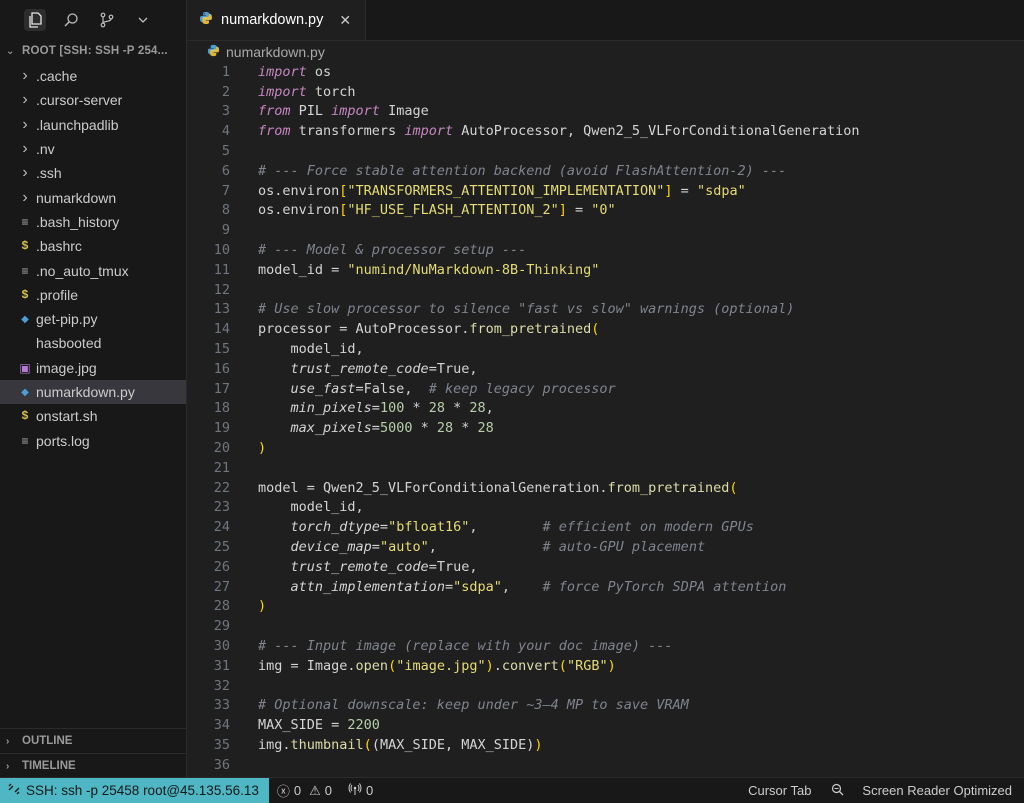 The width and height of the screenshot is (1024, 803). What do you see at coordinates (93, 343) in the screenshot?
I see `file-tree-item: hasbooted` at bounding box center [93, 343].